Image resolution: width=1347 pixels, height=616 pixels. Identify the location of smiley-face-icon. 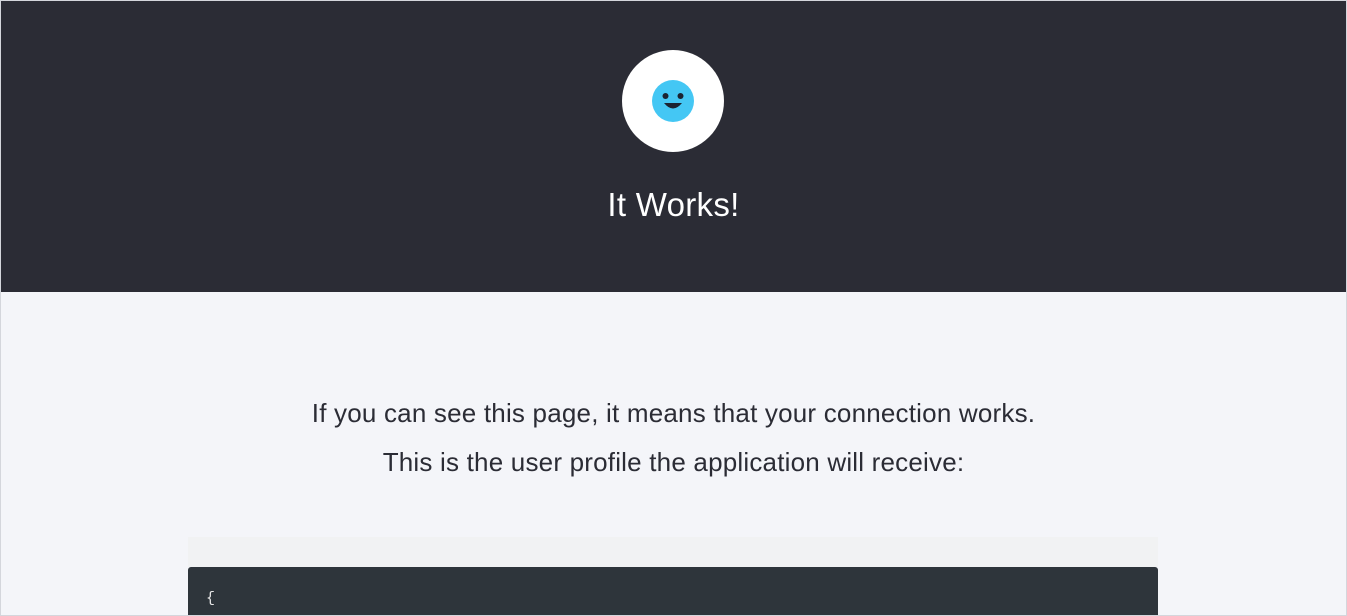
(673, 101).